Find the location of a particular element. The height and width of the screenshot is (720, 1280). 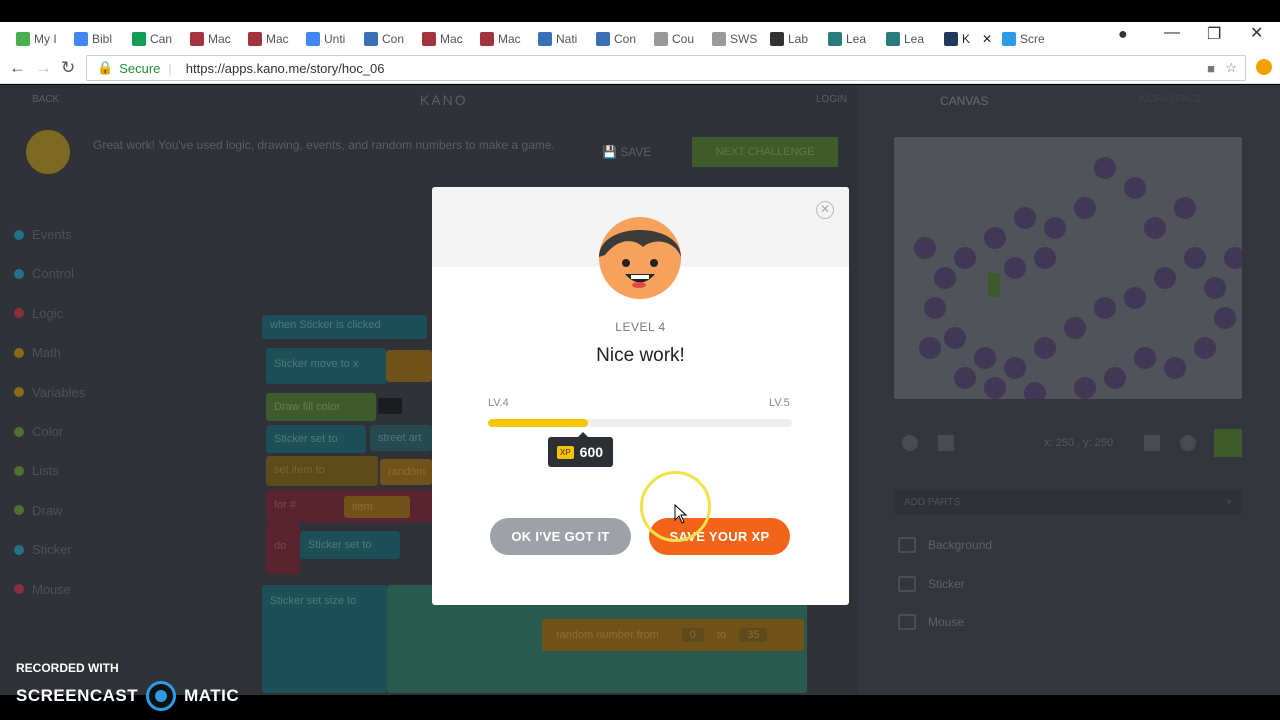

next-level-label: LV.5 is located at coordinates (779, 403).